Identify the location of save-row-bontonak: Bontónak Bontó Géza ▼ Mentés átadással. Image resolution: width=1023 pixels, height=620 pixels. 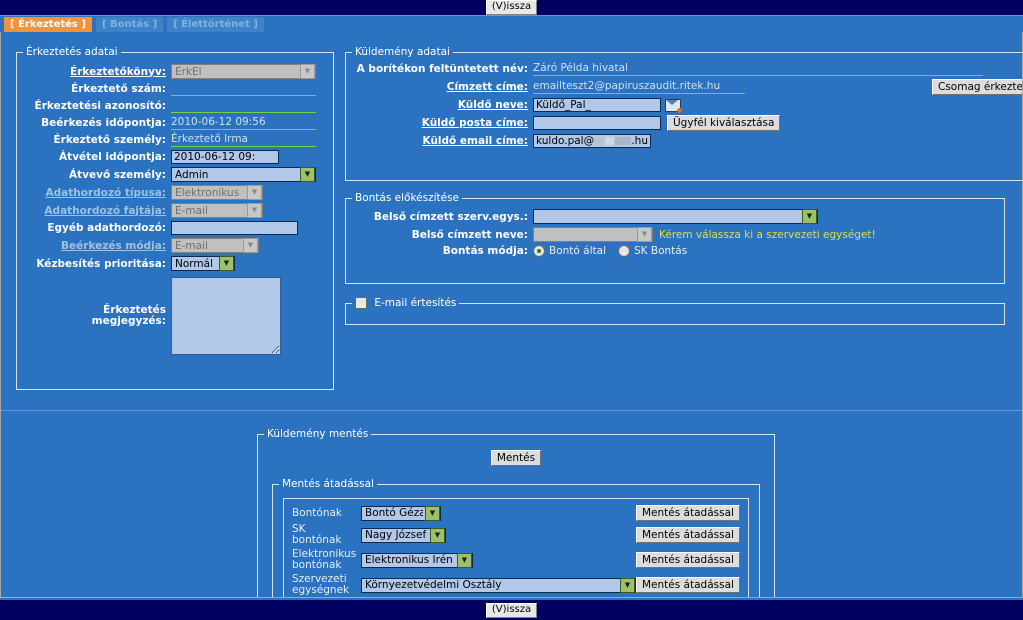
(516, 513).